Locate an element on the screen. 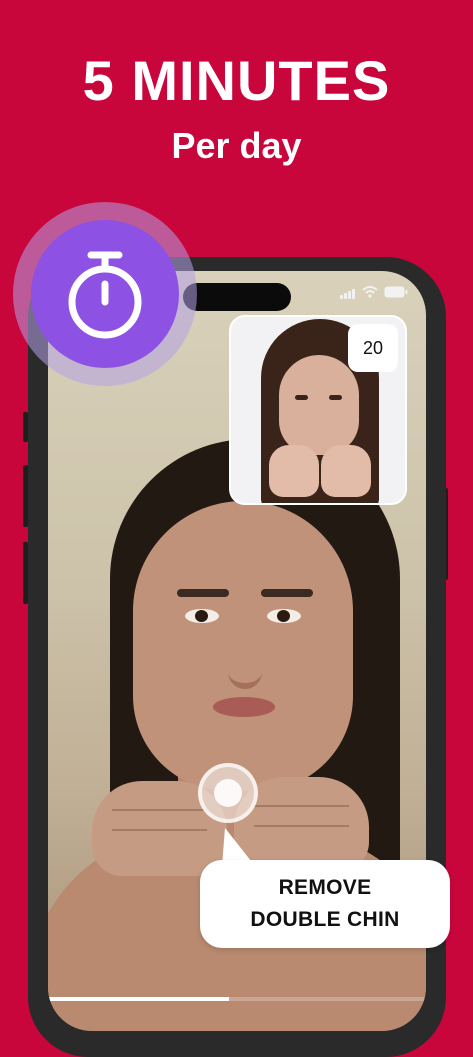  wifi-icon is located at coordinates (370, 294).